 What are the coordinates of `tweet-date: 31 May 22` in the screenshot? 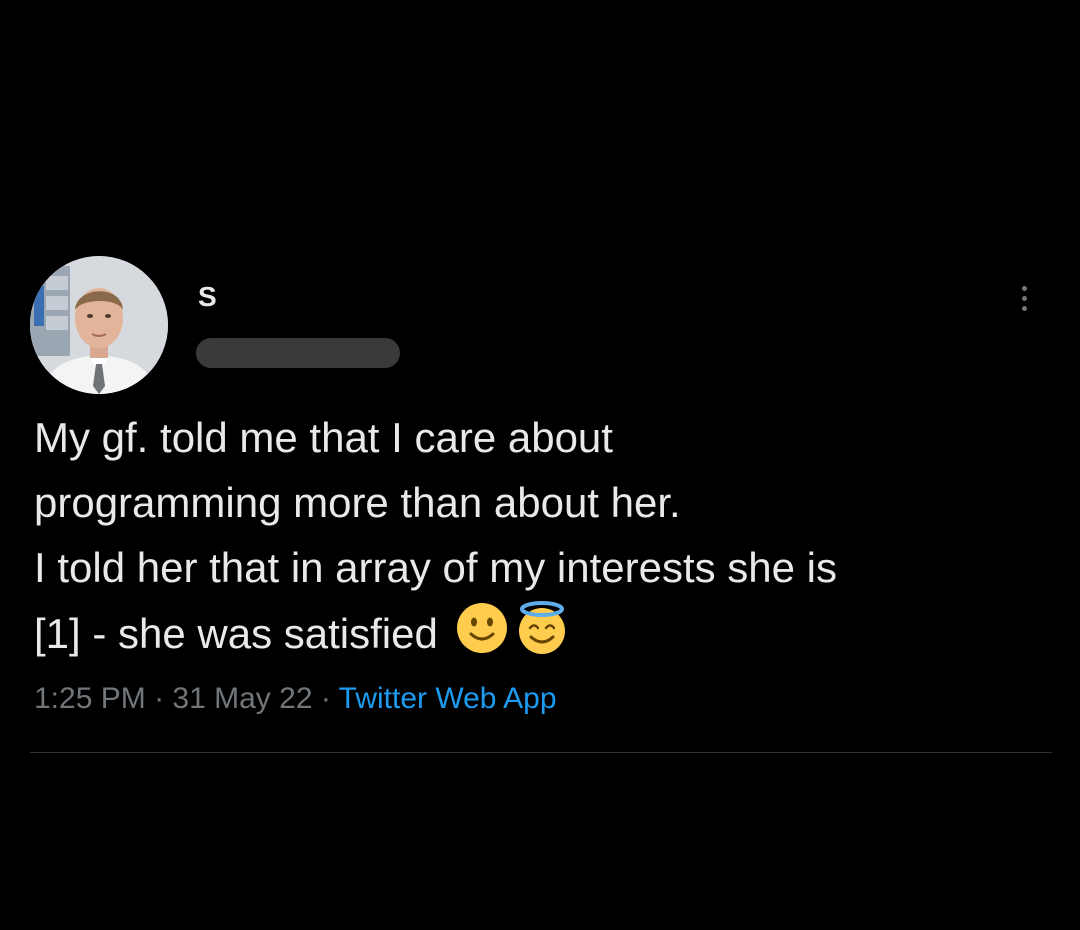 It's located at (242, 698).